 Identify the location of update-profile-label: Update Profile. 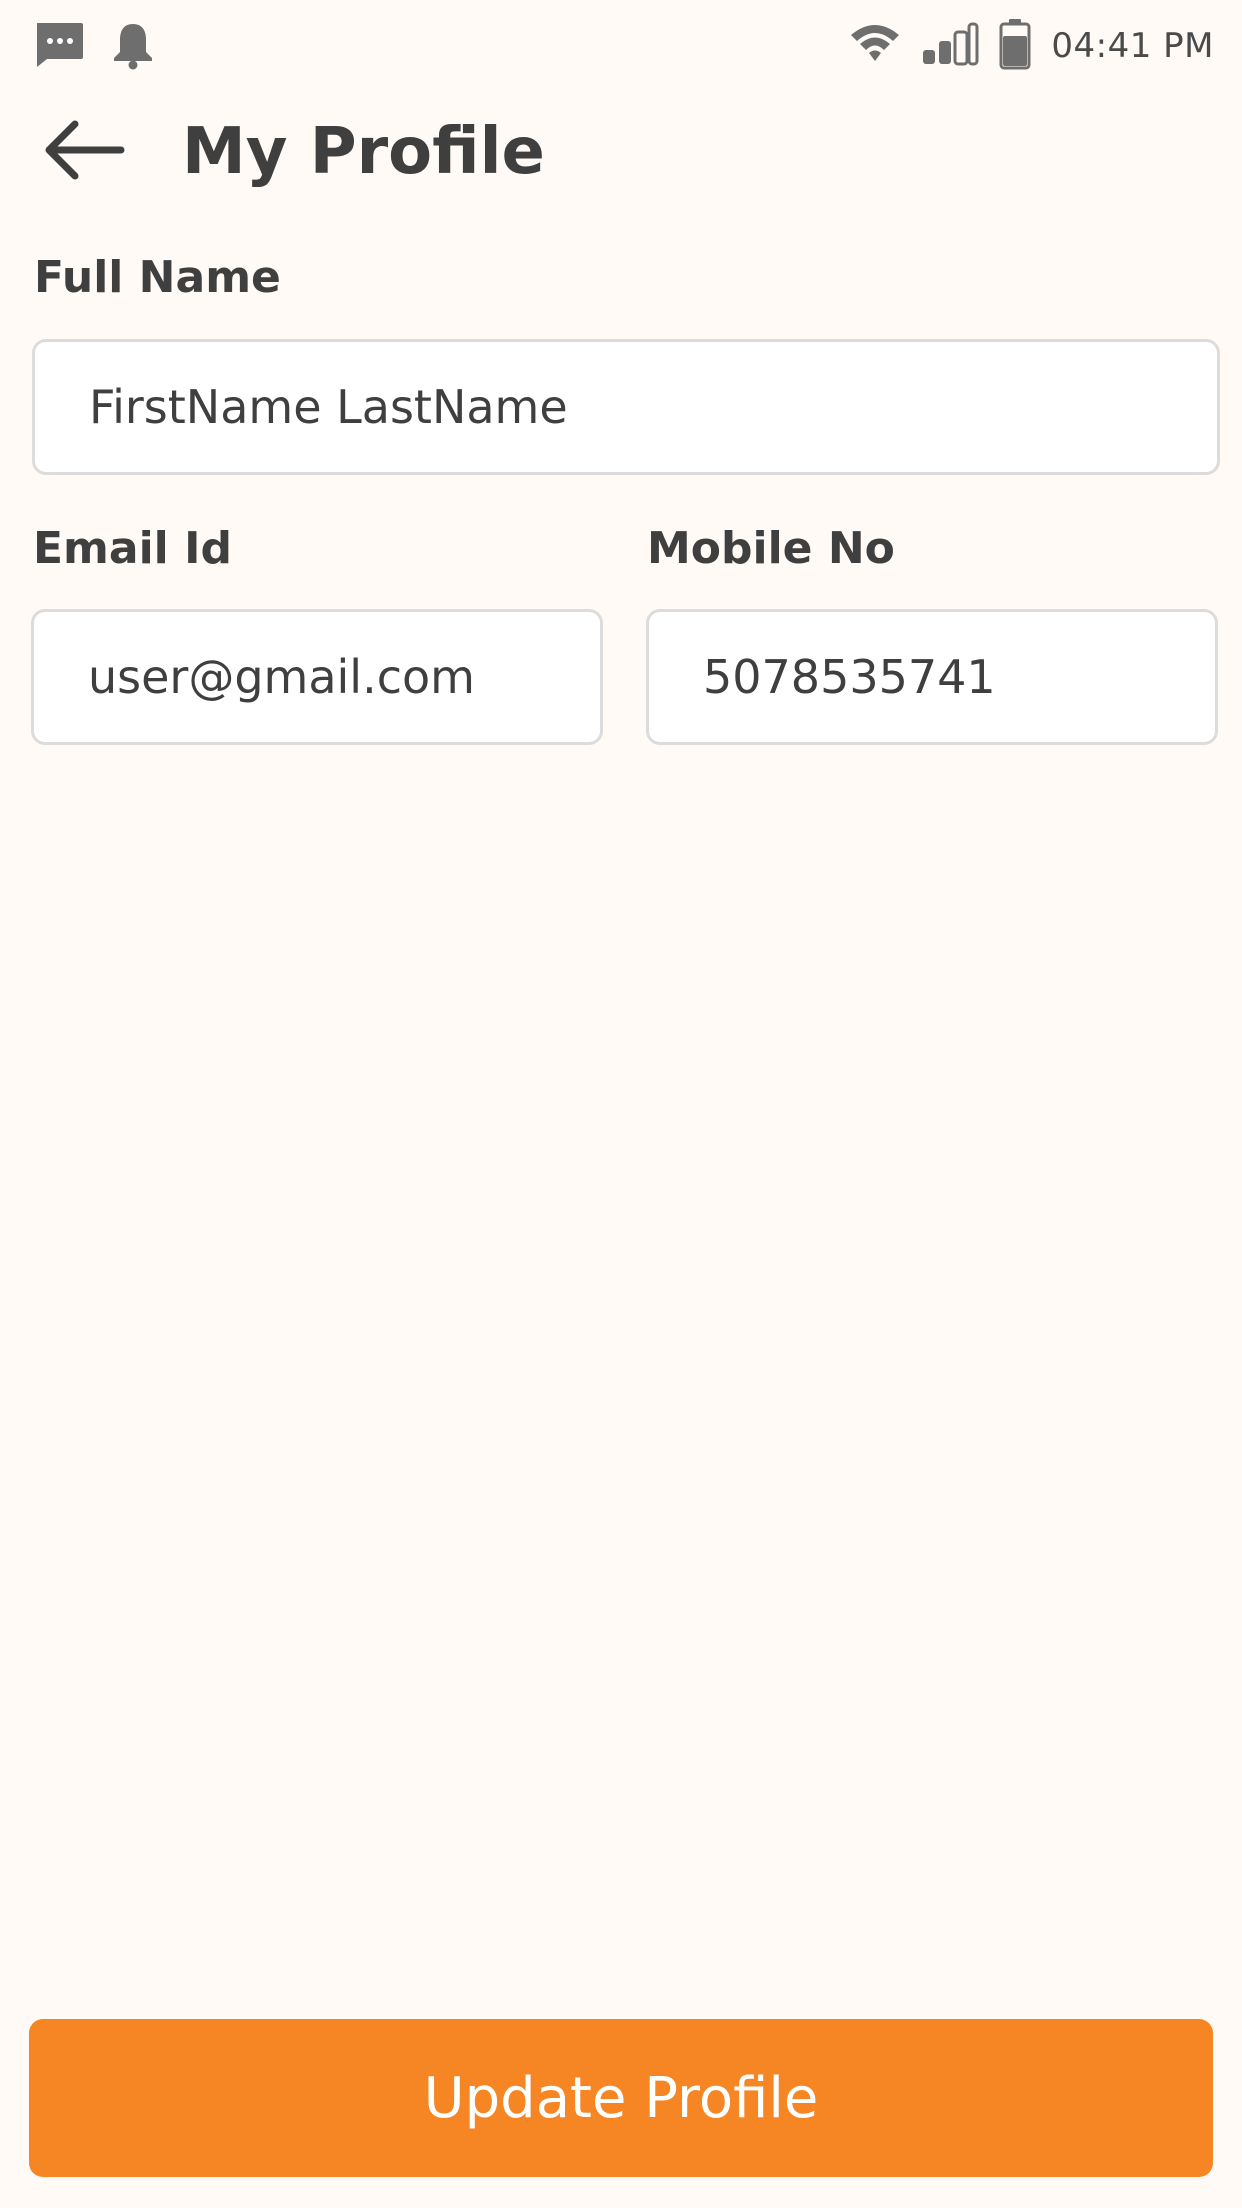
(621, 2098).